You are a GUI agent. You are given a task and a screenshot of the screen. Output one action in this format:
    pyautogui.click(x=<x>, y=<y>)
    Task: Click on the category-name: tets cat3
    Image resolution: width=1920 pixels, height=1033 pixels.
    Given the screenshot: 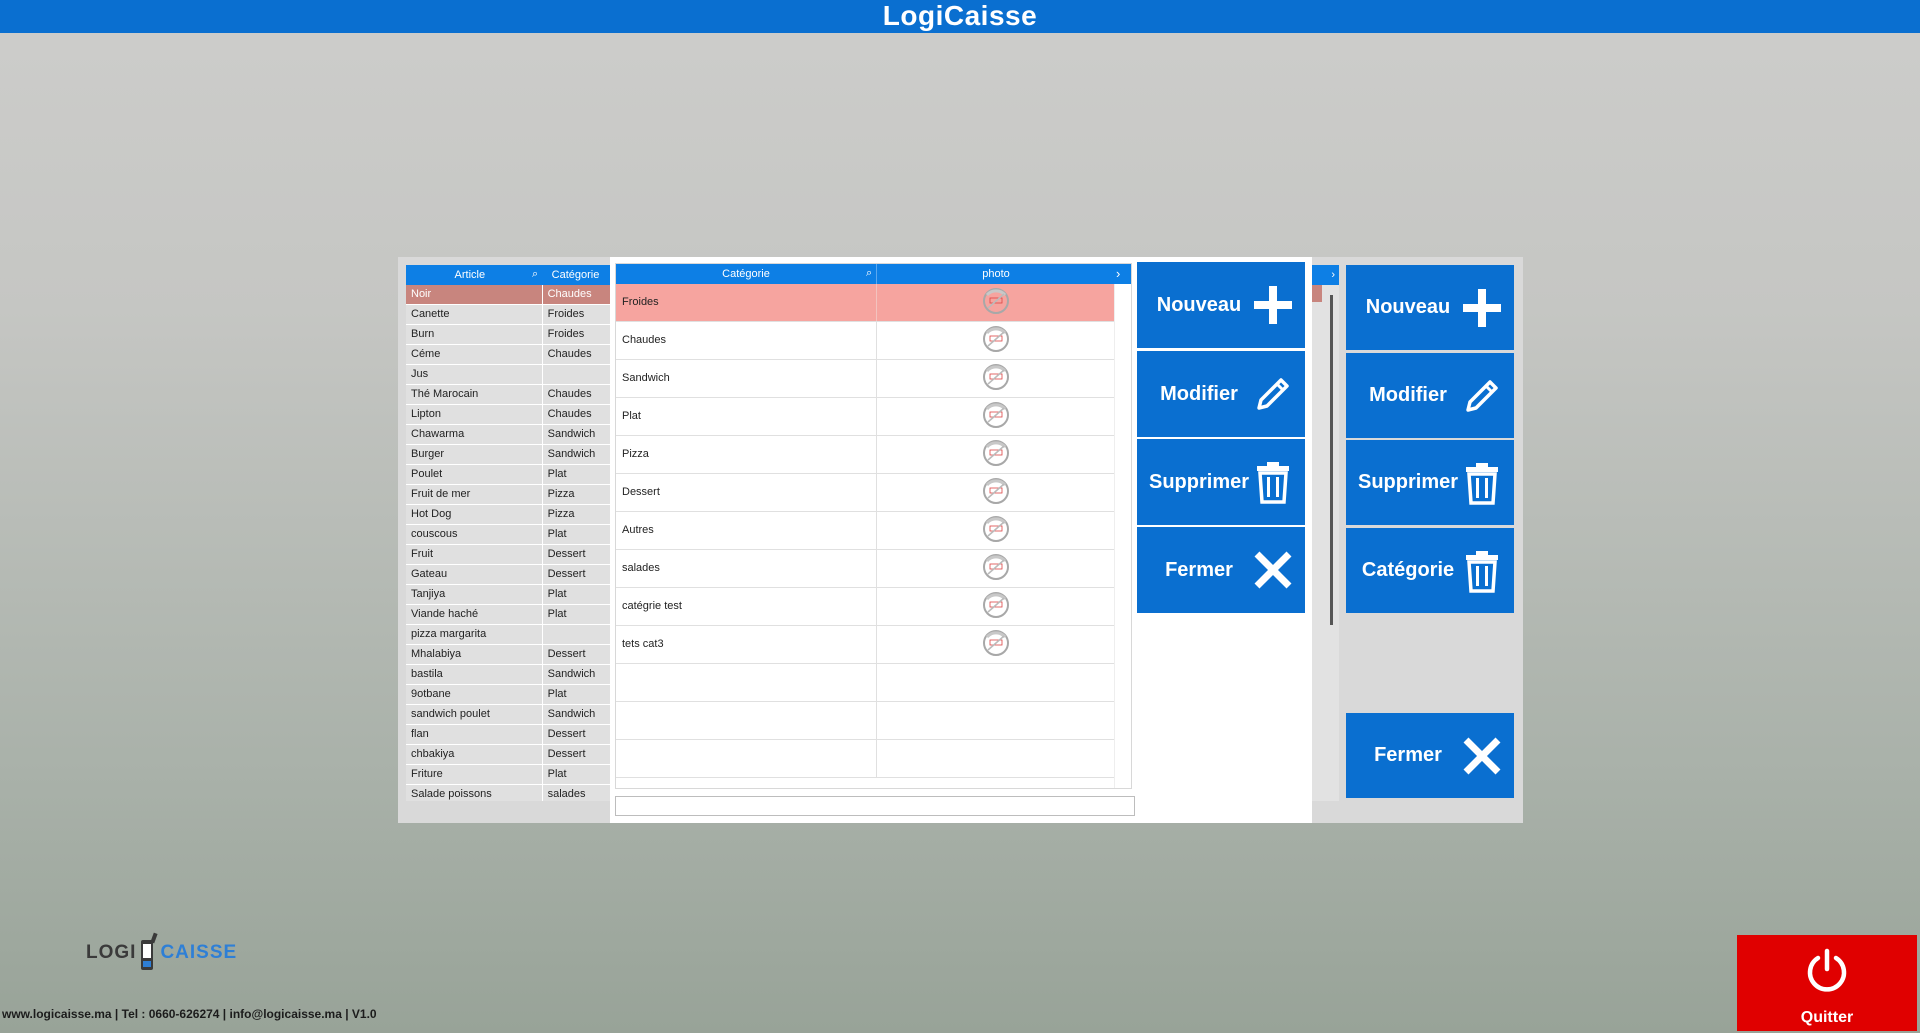 What is the action you would take?
    pyautogui.click(x=746, y=644)
    